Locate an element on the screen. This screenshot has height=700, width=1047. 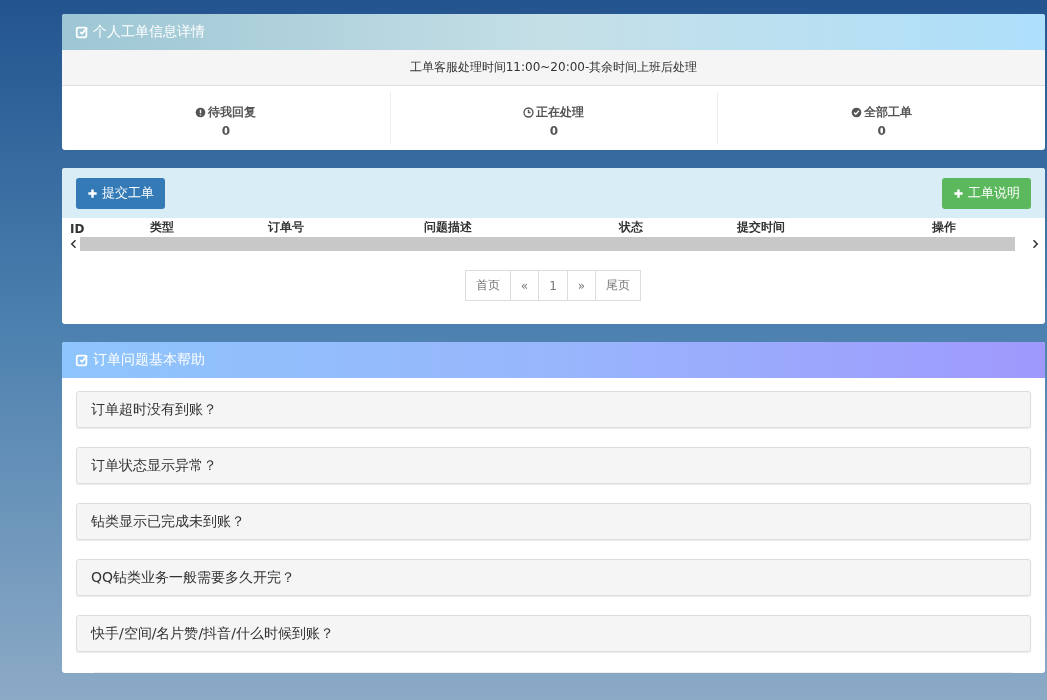
column-header: 状态 is located at coordinates (631, 227).